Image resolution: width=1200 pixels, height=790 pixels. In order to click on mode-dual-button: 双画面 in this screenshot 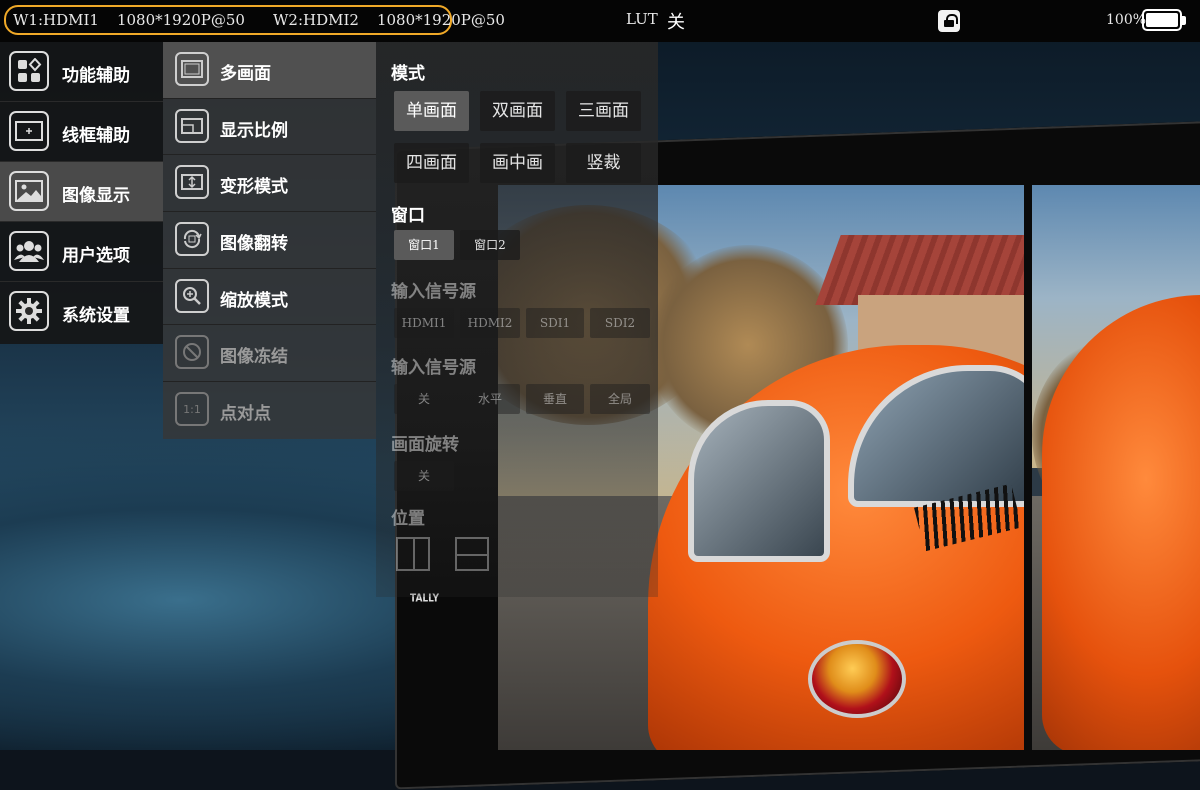, I will do `click(517, 111)`.